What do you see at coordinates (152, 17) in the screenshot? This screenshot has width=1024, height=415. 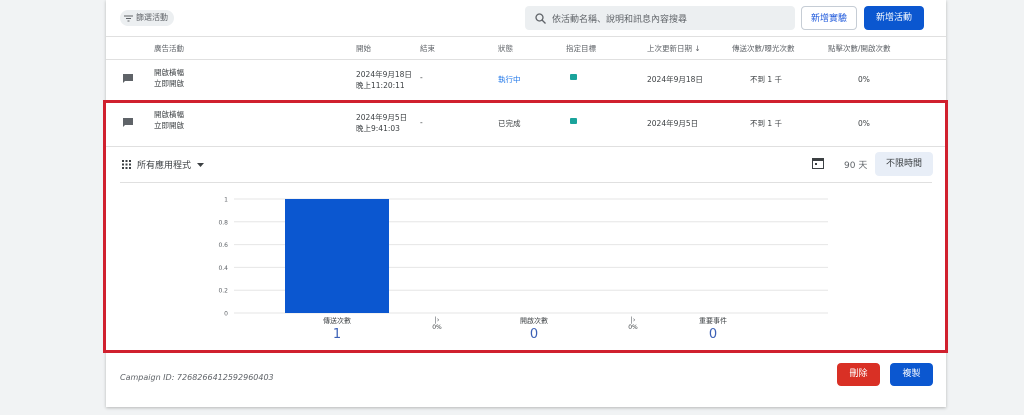 I see `filter-label: 篩選活動` at bounding box center [152, 17].